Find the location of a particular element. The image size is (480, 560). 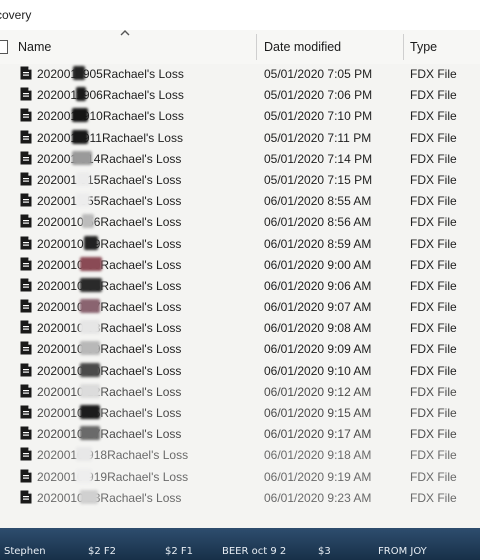

file-date-modified: 06/01/2020 8:55 AM is located at coordinates (318, 201).